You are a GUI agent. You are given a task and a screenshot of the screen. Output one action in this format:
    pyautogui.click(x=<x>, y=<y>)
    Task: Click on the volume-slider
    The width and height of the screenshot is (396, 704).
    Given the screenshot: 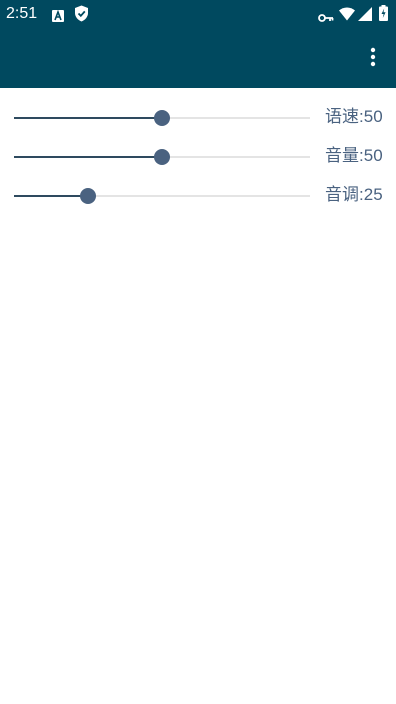 What is the action you would take?
    pyautogui.click(x=162, y=157)
    